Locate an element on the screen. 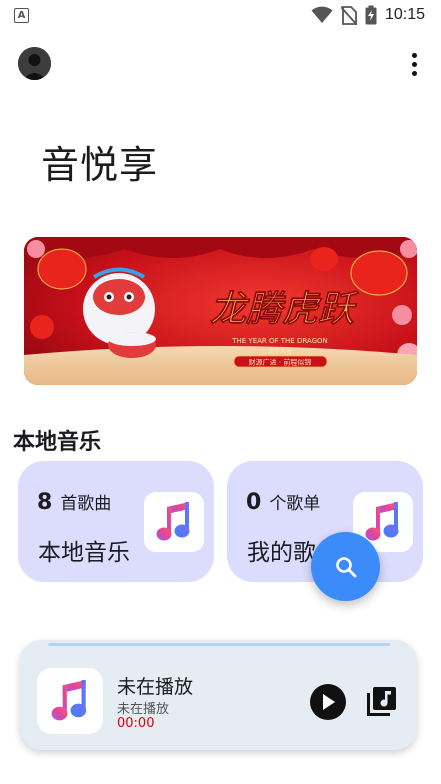 This screenshot has height=784, width=441. banner-sub-caption: 龙年大吉 is located at coordinates (280, 351).